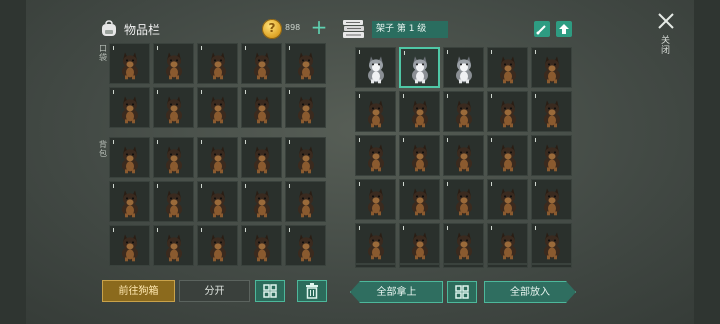  Describe the element at coordinates (312, 291) in the screenshot. I see `delete-button` at that location.